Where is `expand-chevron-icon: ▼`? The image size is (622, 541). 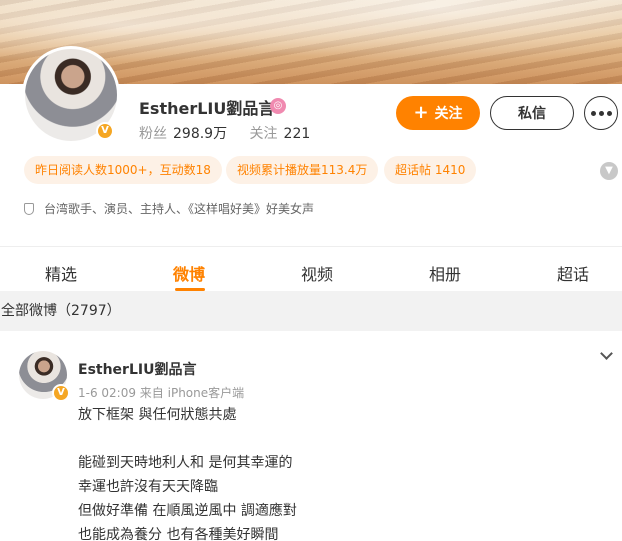
expand-chevron-icon: ▼ is located at coordinates (609, 171).